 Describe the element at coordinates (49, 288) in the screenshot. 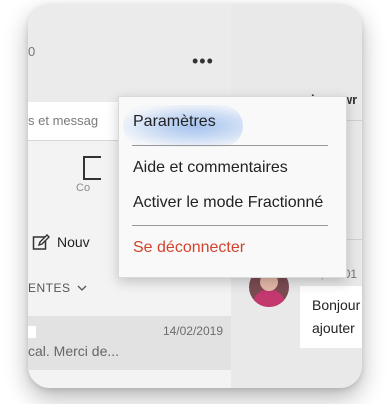

I see `section-header-label: ENTES` at that location.